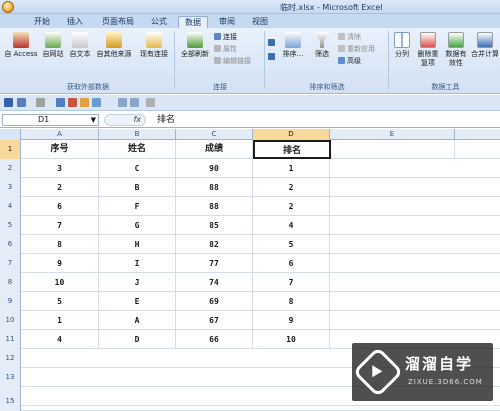 This screenshot has height=411, width=500. Describe the element at coordinates (10, 339) in the screenshot. I see `row-header: 11` at that location.